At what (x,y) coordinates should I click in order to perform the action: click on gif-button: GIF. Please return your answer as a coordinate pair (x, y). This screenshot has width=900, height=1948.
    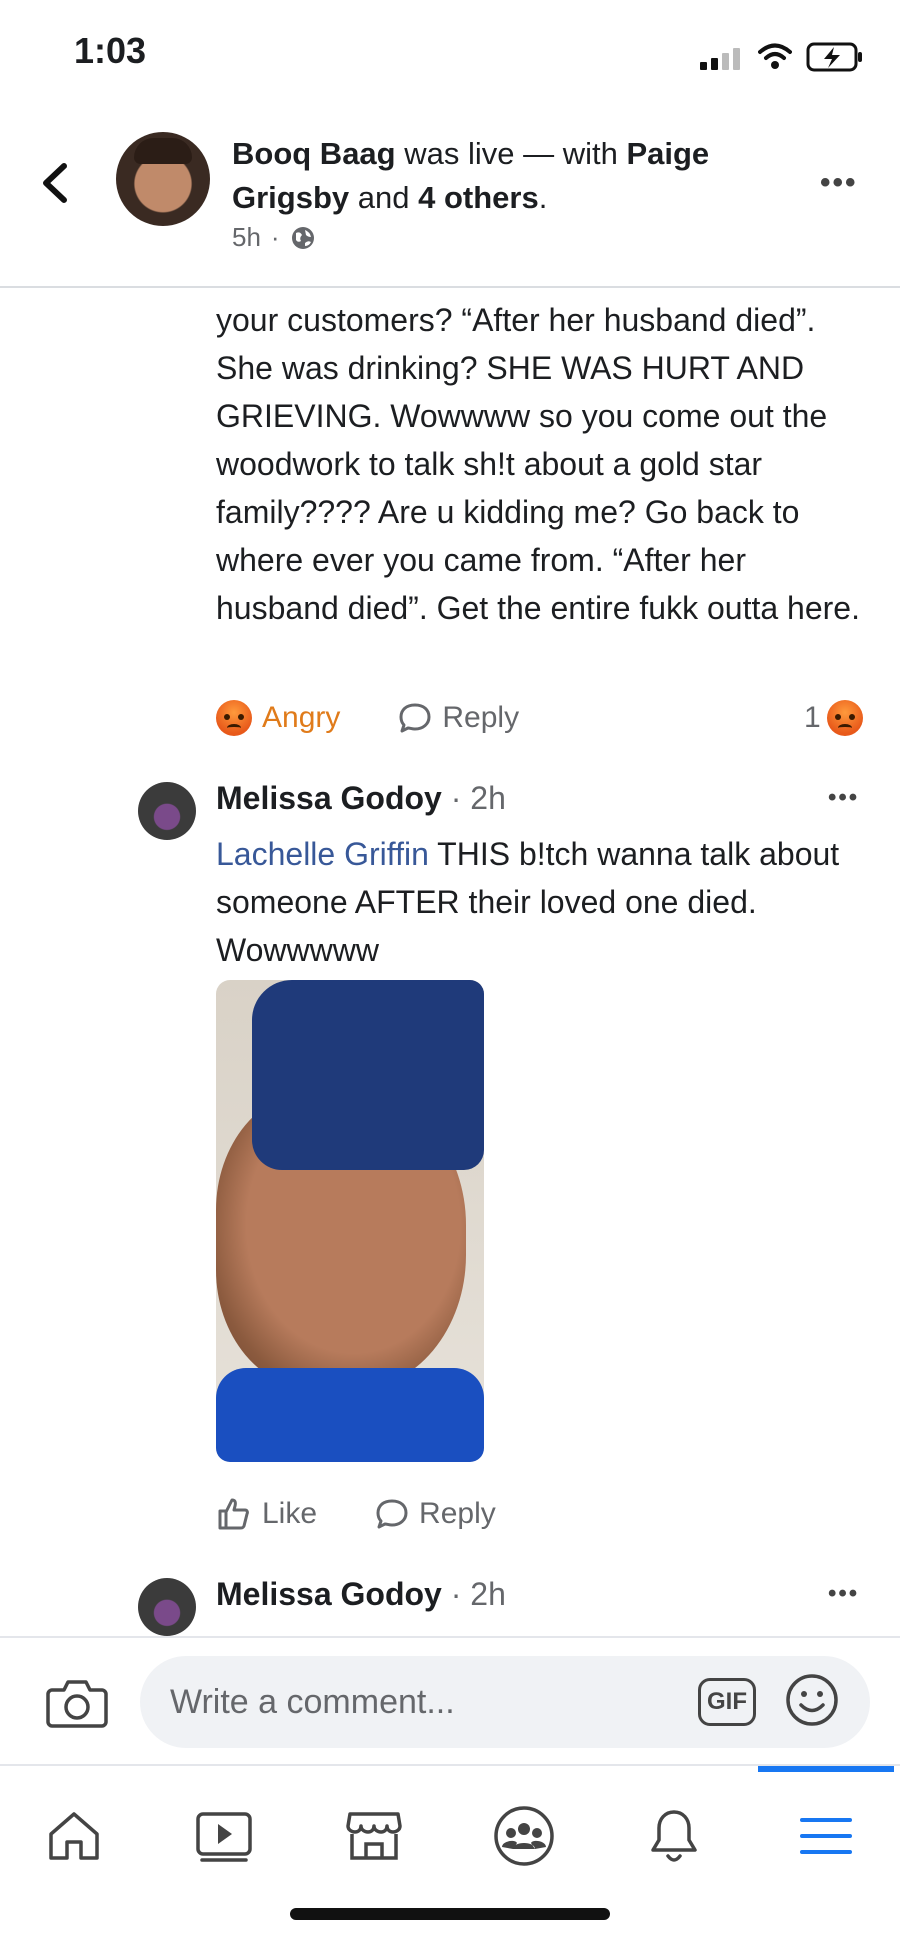
    Looking at the image, I should click on (727, 1702).